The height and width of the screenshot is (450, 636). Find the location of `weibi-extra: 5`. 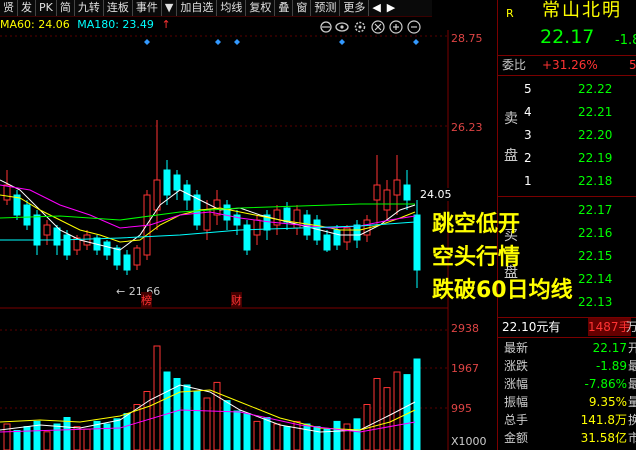

weibi-extra: 5 is located at coordinates (632, 65).